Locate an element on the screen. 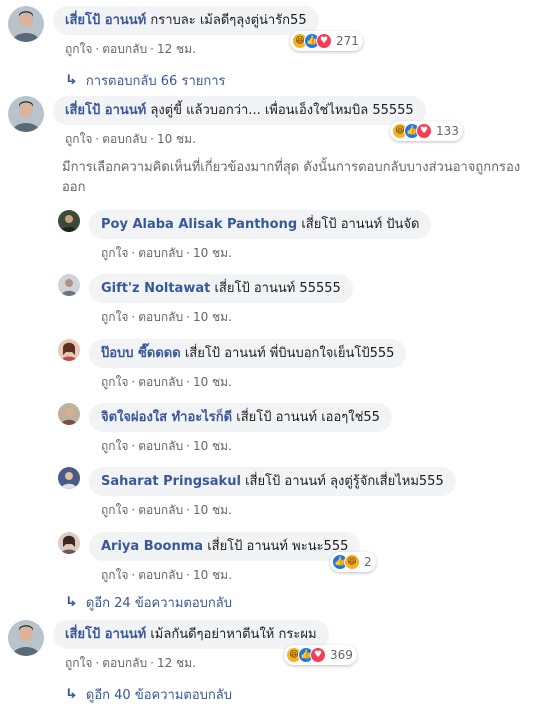 The width and height of the screenshot is (534, 712). reaction-summary: 😆 👍 ♥ 369 is located at coordinates (320, 655).